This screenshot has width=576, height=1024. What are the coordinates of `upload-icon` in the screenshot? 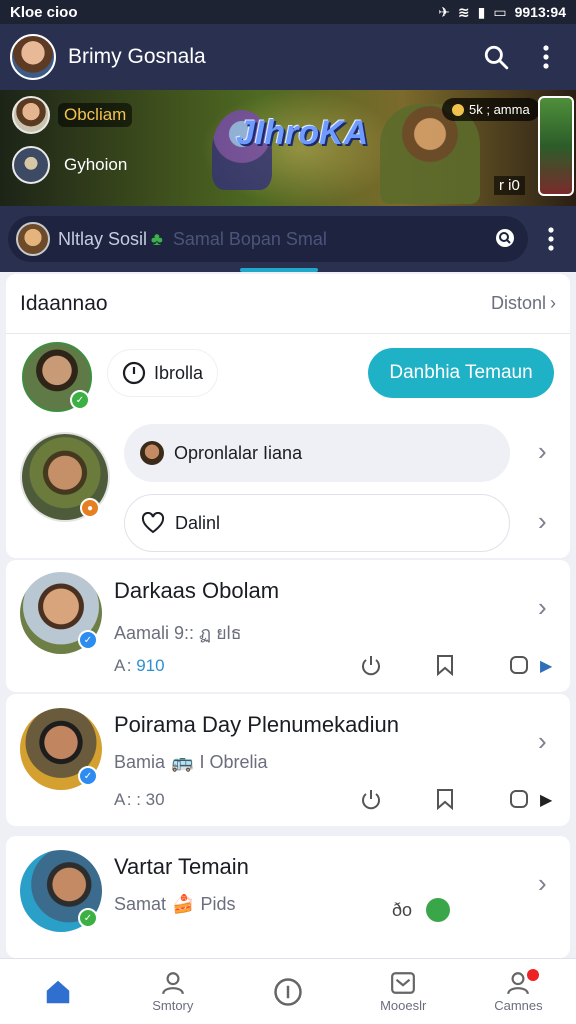 It's located at (288, 991).